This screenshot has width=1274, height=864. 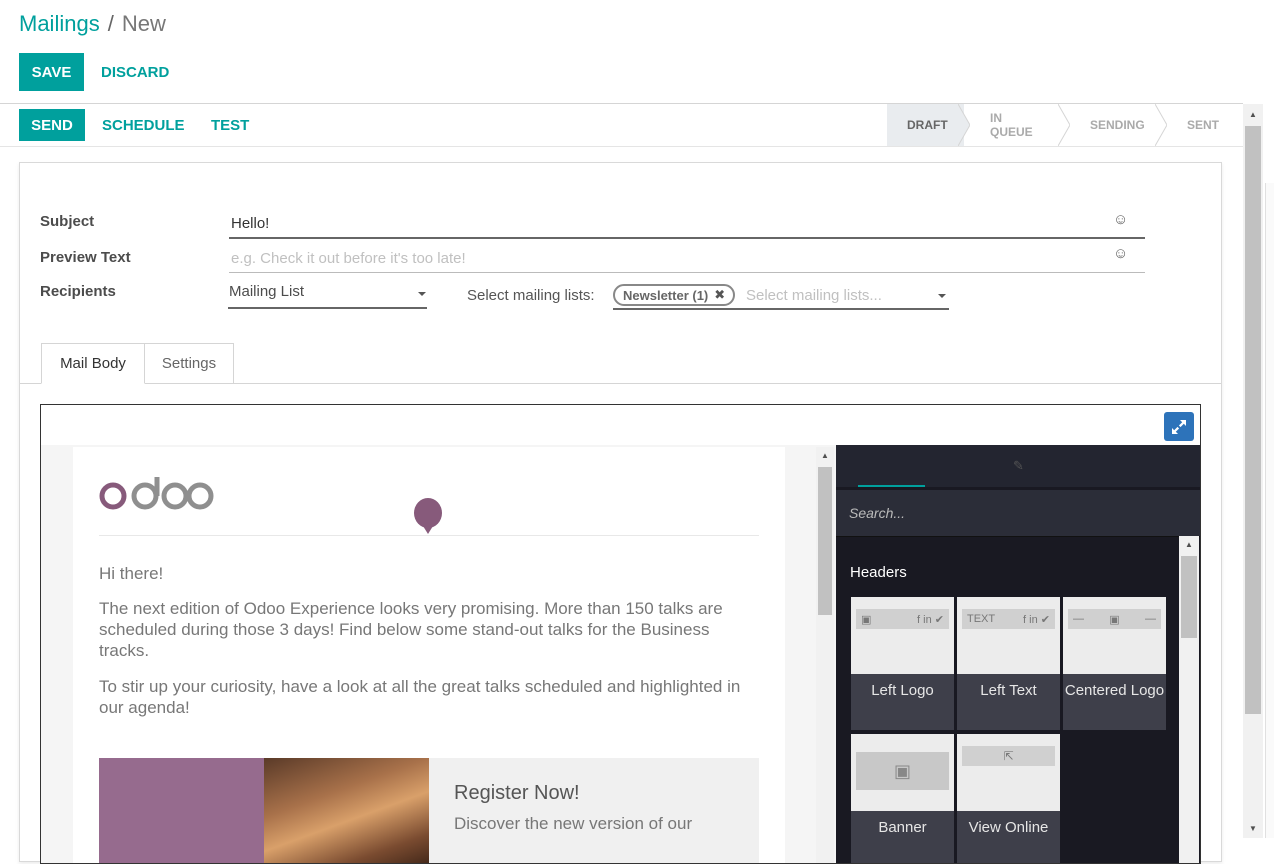 I want to click on snippet-thumbnail: ⇱, so click(x=1008, y=772).